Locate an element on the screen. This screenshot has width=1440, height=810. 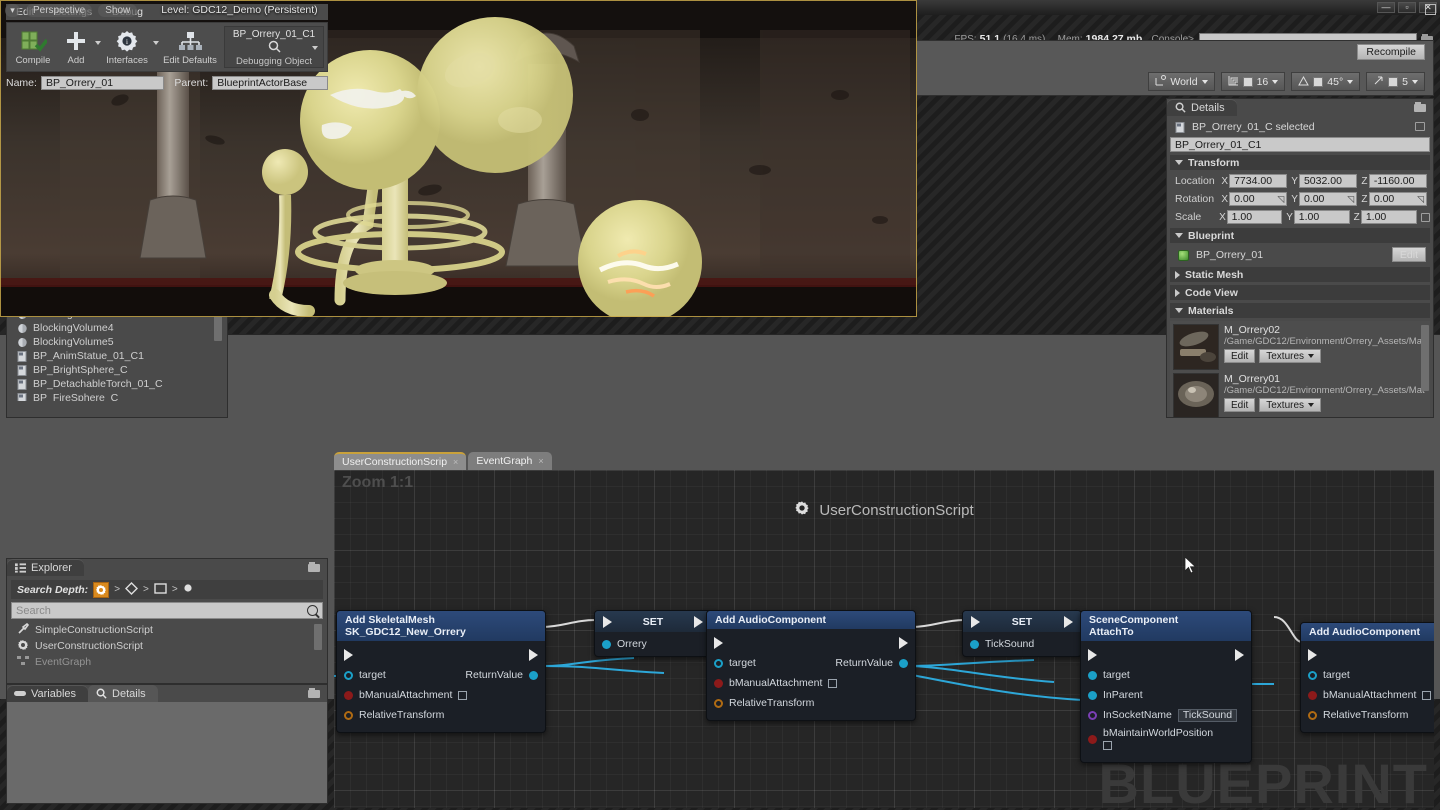
explorer-scrollbar is located at coordinates (318, 637).